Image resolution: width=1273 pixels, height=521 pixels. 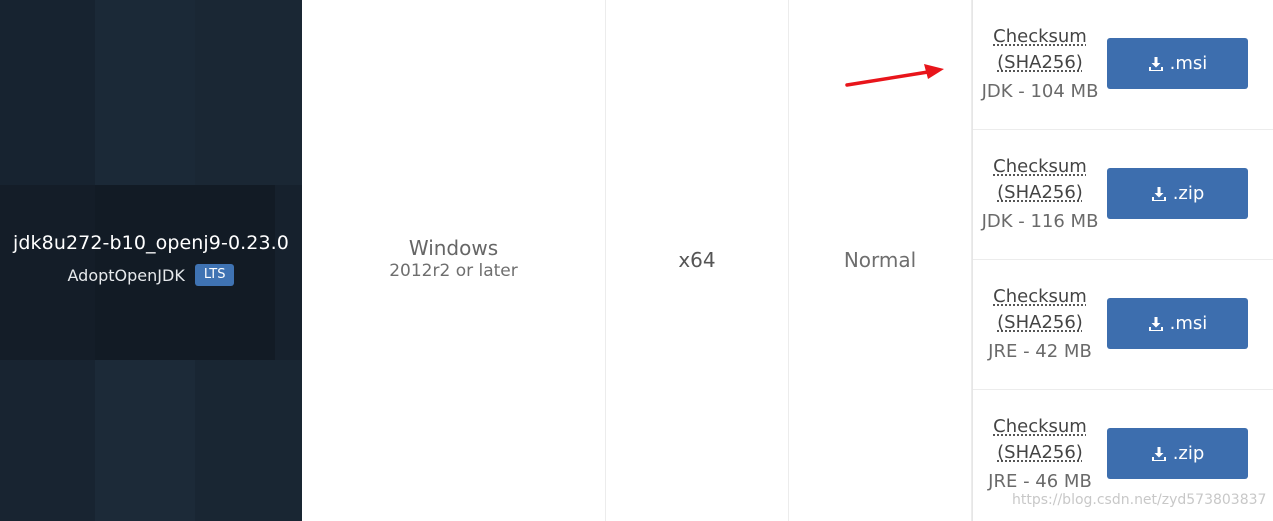 What do you see at coordinates (880, 260) in the screenshot?
I see `heap-size-label: Normal` at bounding box center [880, 260].